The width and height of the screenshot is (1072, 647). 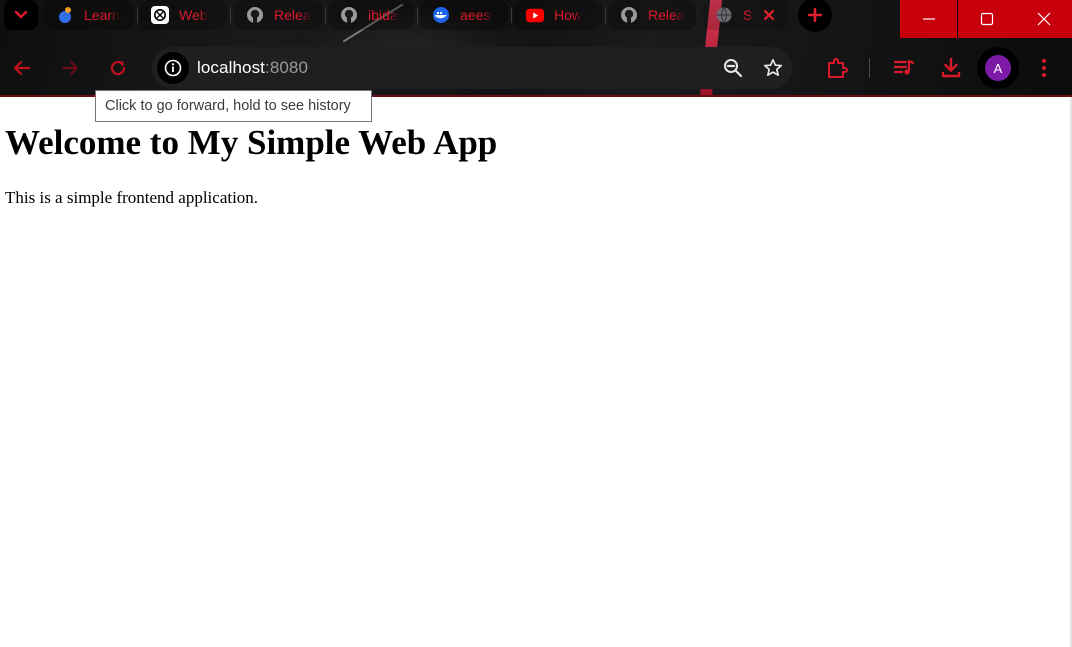 What do you see at coordinates (231, 67) in the screenshot?
I see `url-host: localhost` at bounding box center [231, 67].